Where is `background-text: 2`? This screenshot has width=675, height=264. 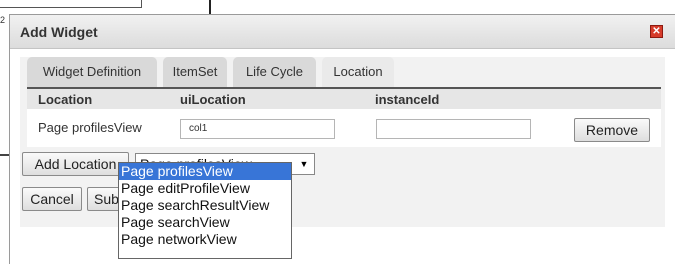 background-text: 2 is located at coordinates (3, 20).